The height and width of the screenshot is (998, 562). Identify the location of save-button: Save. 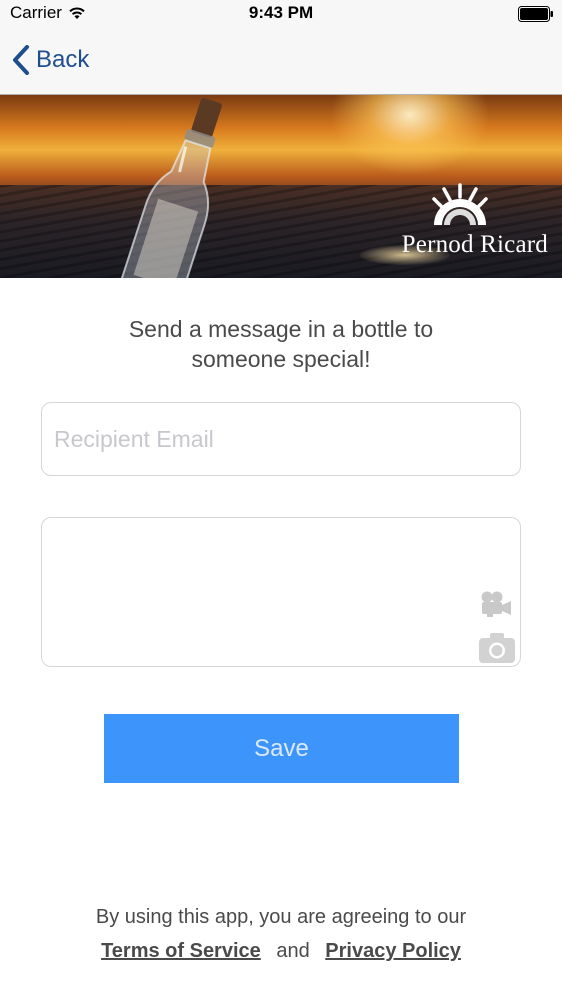
(281, 748).